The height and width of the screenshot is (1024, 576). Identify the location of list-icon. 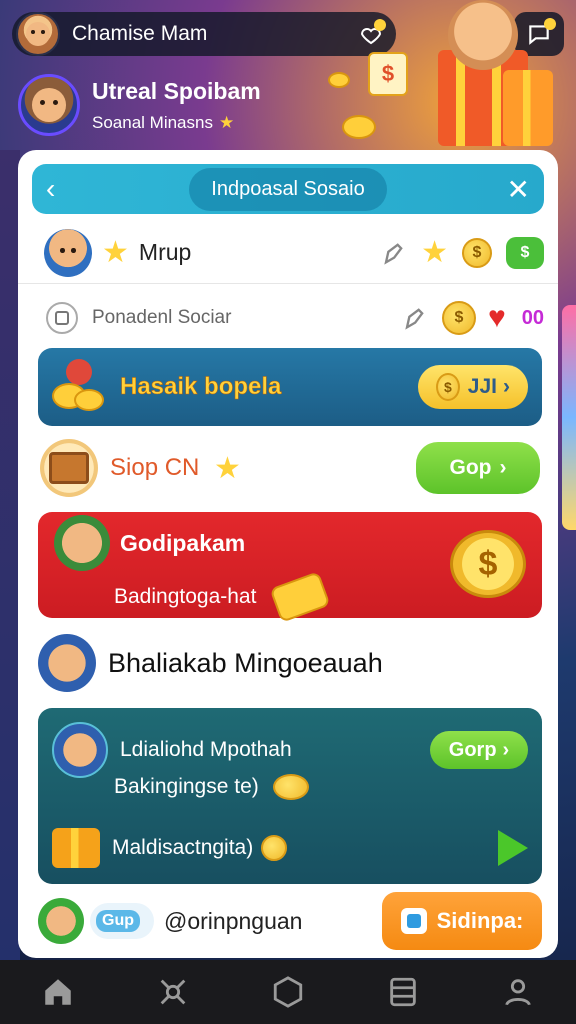
(403, 992).